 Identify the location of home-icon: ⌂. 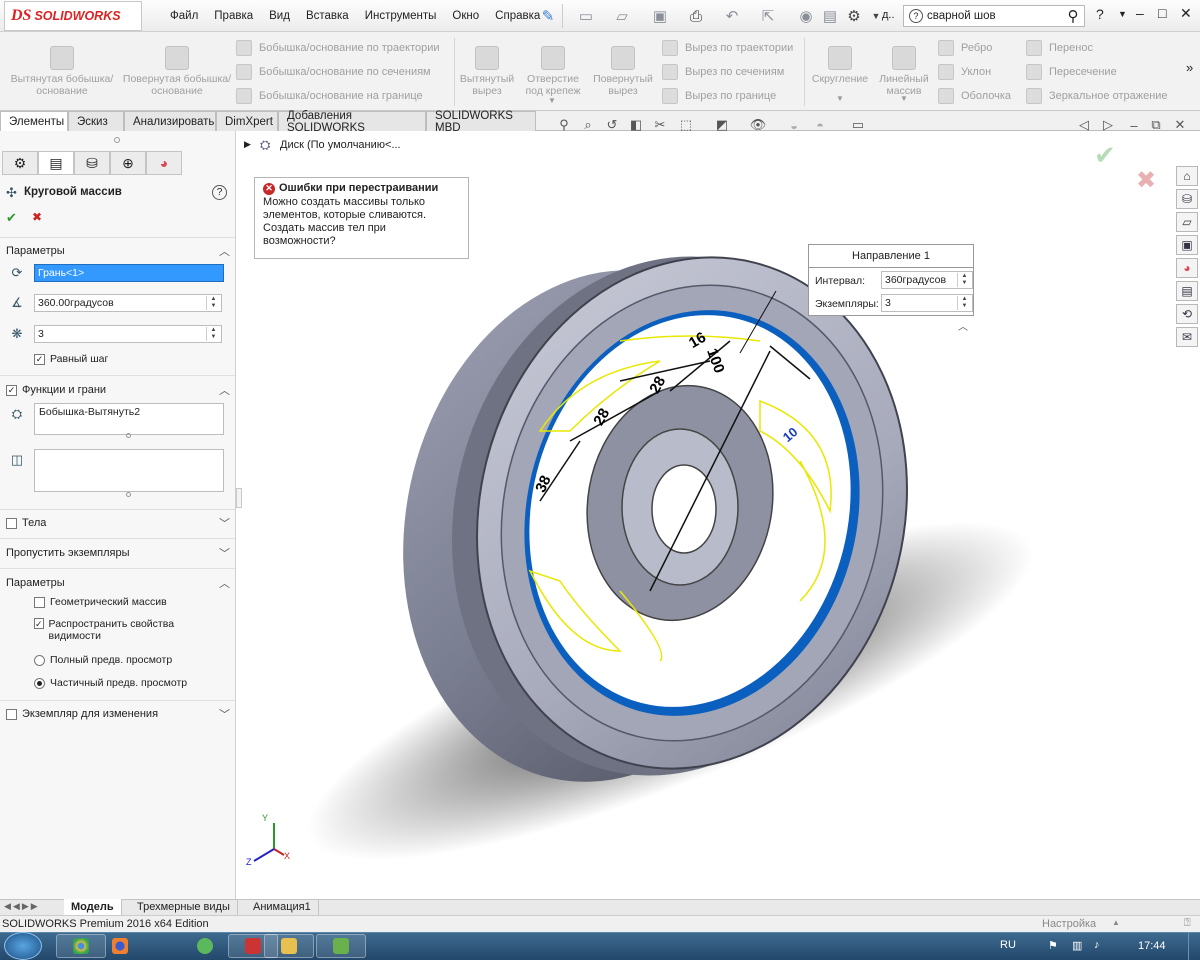
(1187, 176).